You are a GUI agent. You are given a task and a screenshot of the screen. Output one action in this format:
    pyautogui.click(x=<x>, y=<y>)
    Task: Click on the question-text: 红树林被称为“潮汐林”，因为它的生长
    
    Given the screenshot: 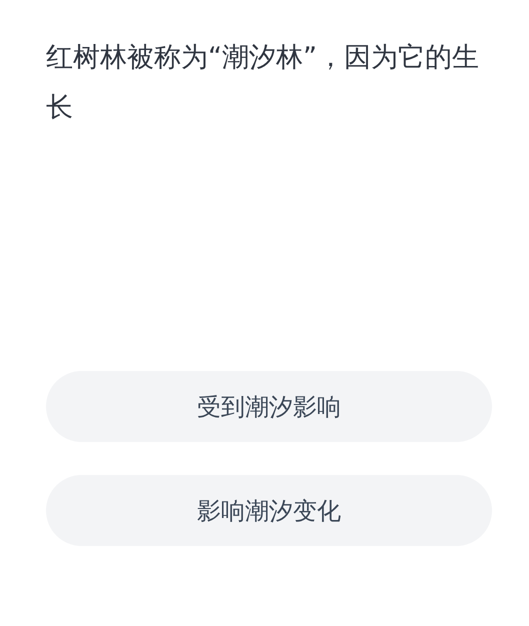 What is the action you would take?
    pyautogui.click(x=263, y=83)
    